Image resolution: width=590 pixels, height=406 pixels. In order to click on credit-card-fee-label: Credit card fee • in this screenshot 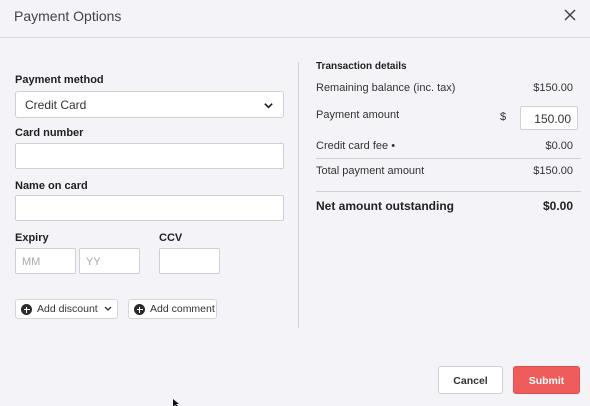, I will do `click(356, 146)`.